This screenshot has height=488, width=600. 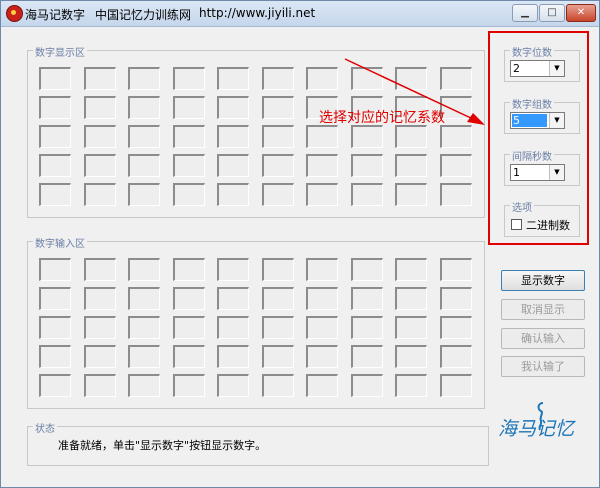 What do you see at coordinates (543, 338) in the screenshot?
I see `confirm-input-button: 确认输入` at bounding box center [543, 338].